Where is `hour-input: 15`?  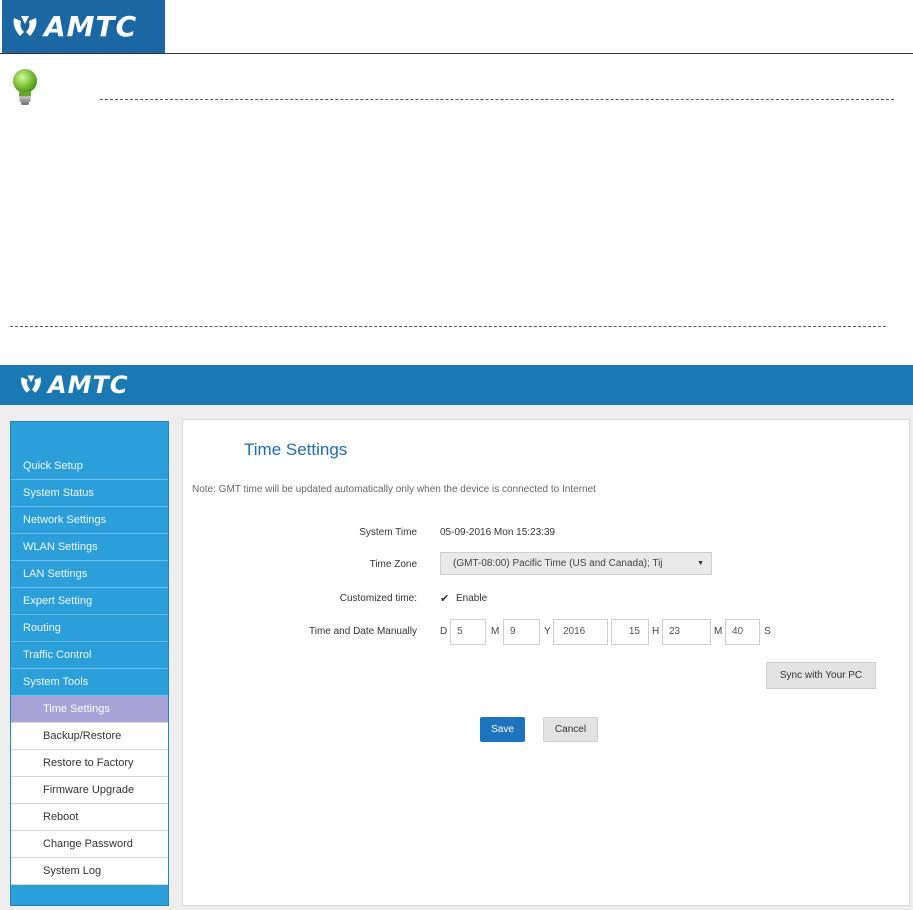 hour-input: 15 is located at coordinates (630, 632).